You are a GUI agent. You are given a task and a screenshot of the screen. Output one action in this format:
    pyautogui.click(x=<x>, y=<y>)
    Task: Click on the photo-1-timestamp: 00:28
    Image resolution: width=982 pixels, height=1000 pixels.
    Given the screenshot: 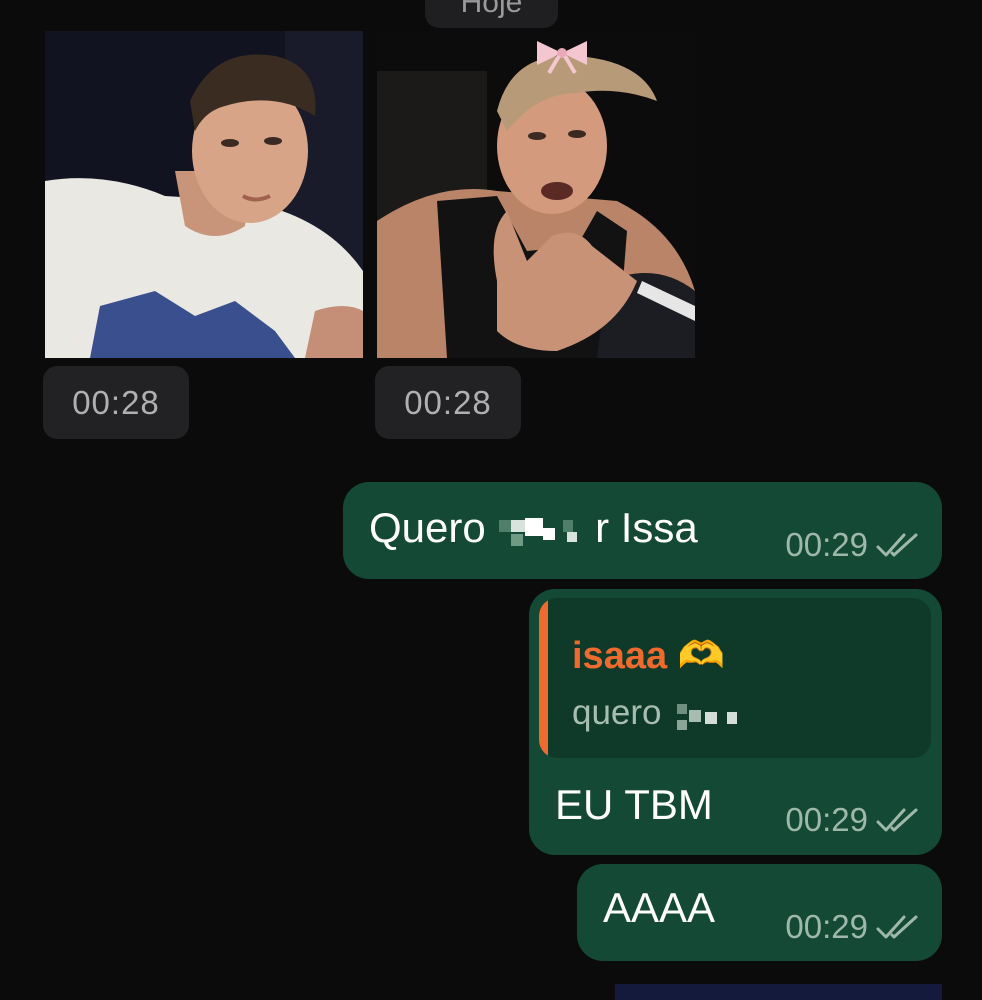 What is the action you would take?
    pyautogui.click(x=116, y=402)
    